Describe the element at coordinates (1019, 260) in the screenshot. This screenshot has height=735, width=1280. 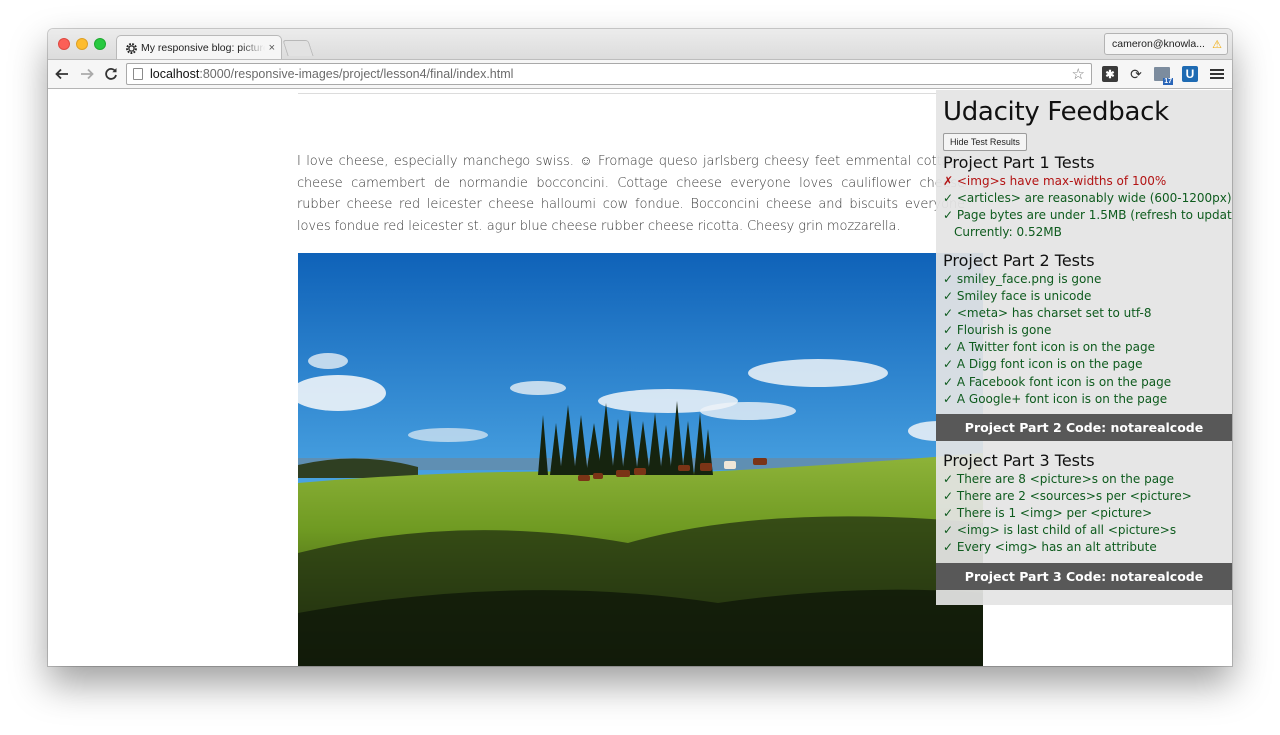
I see `section-title-part2: Project Part 2 Tests` at that location.